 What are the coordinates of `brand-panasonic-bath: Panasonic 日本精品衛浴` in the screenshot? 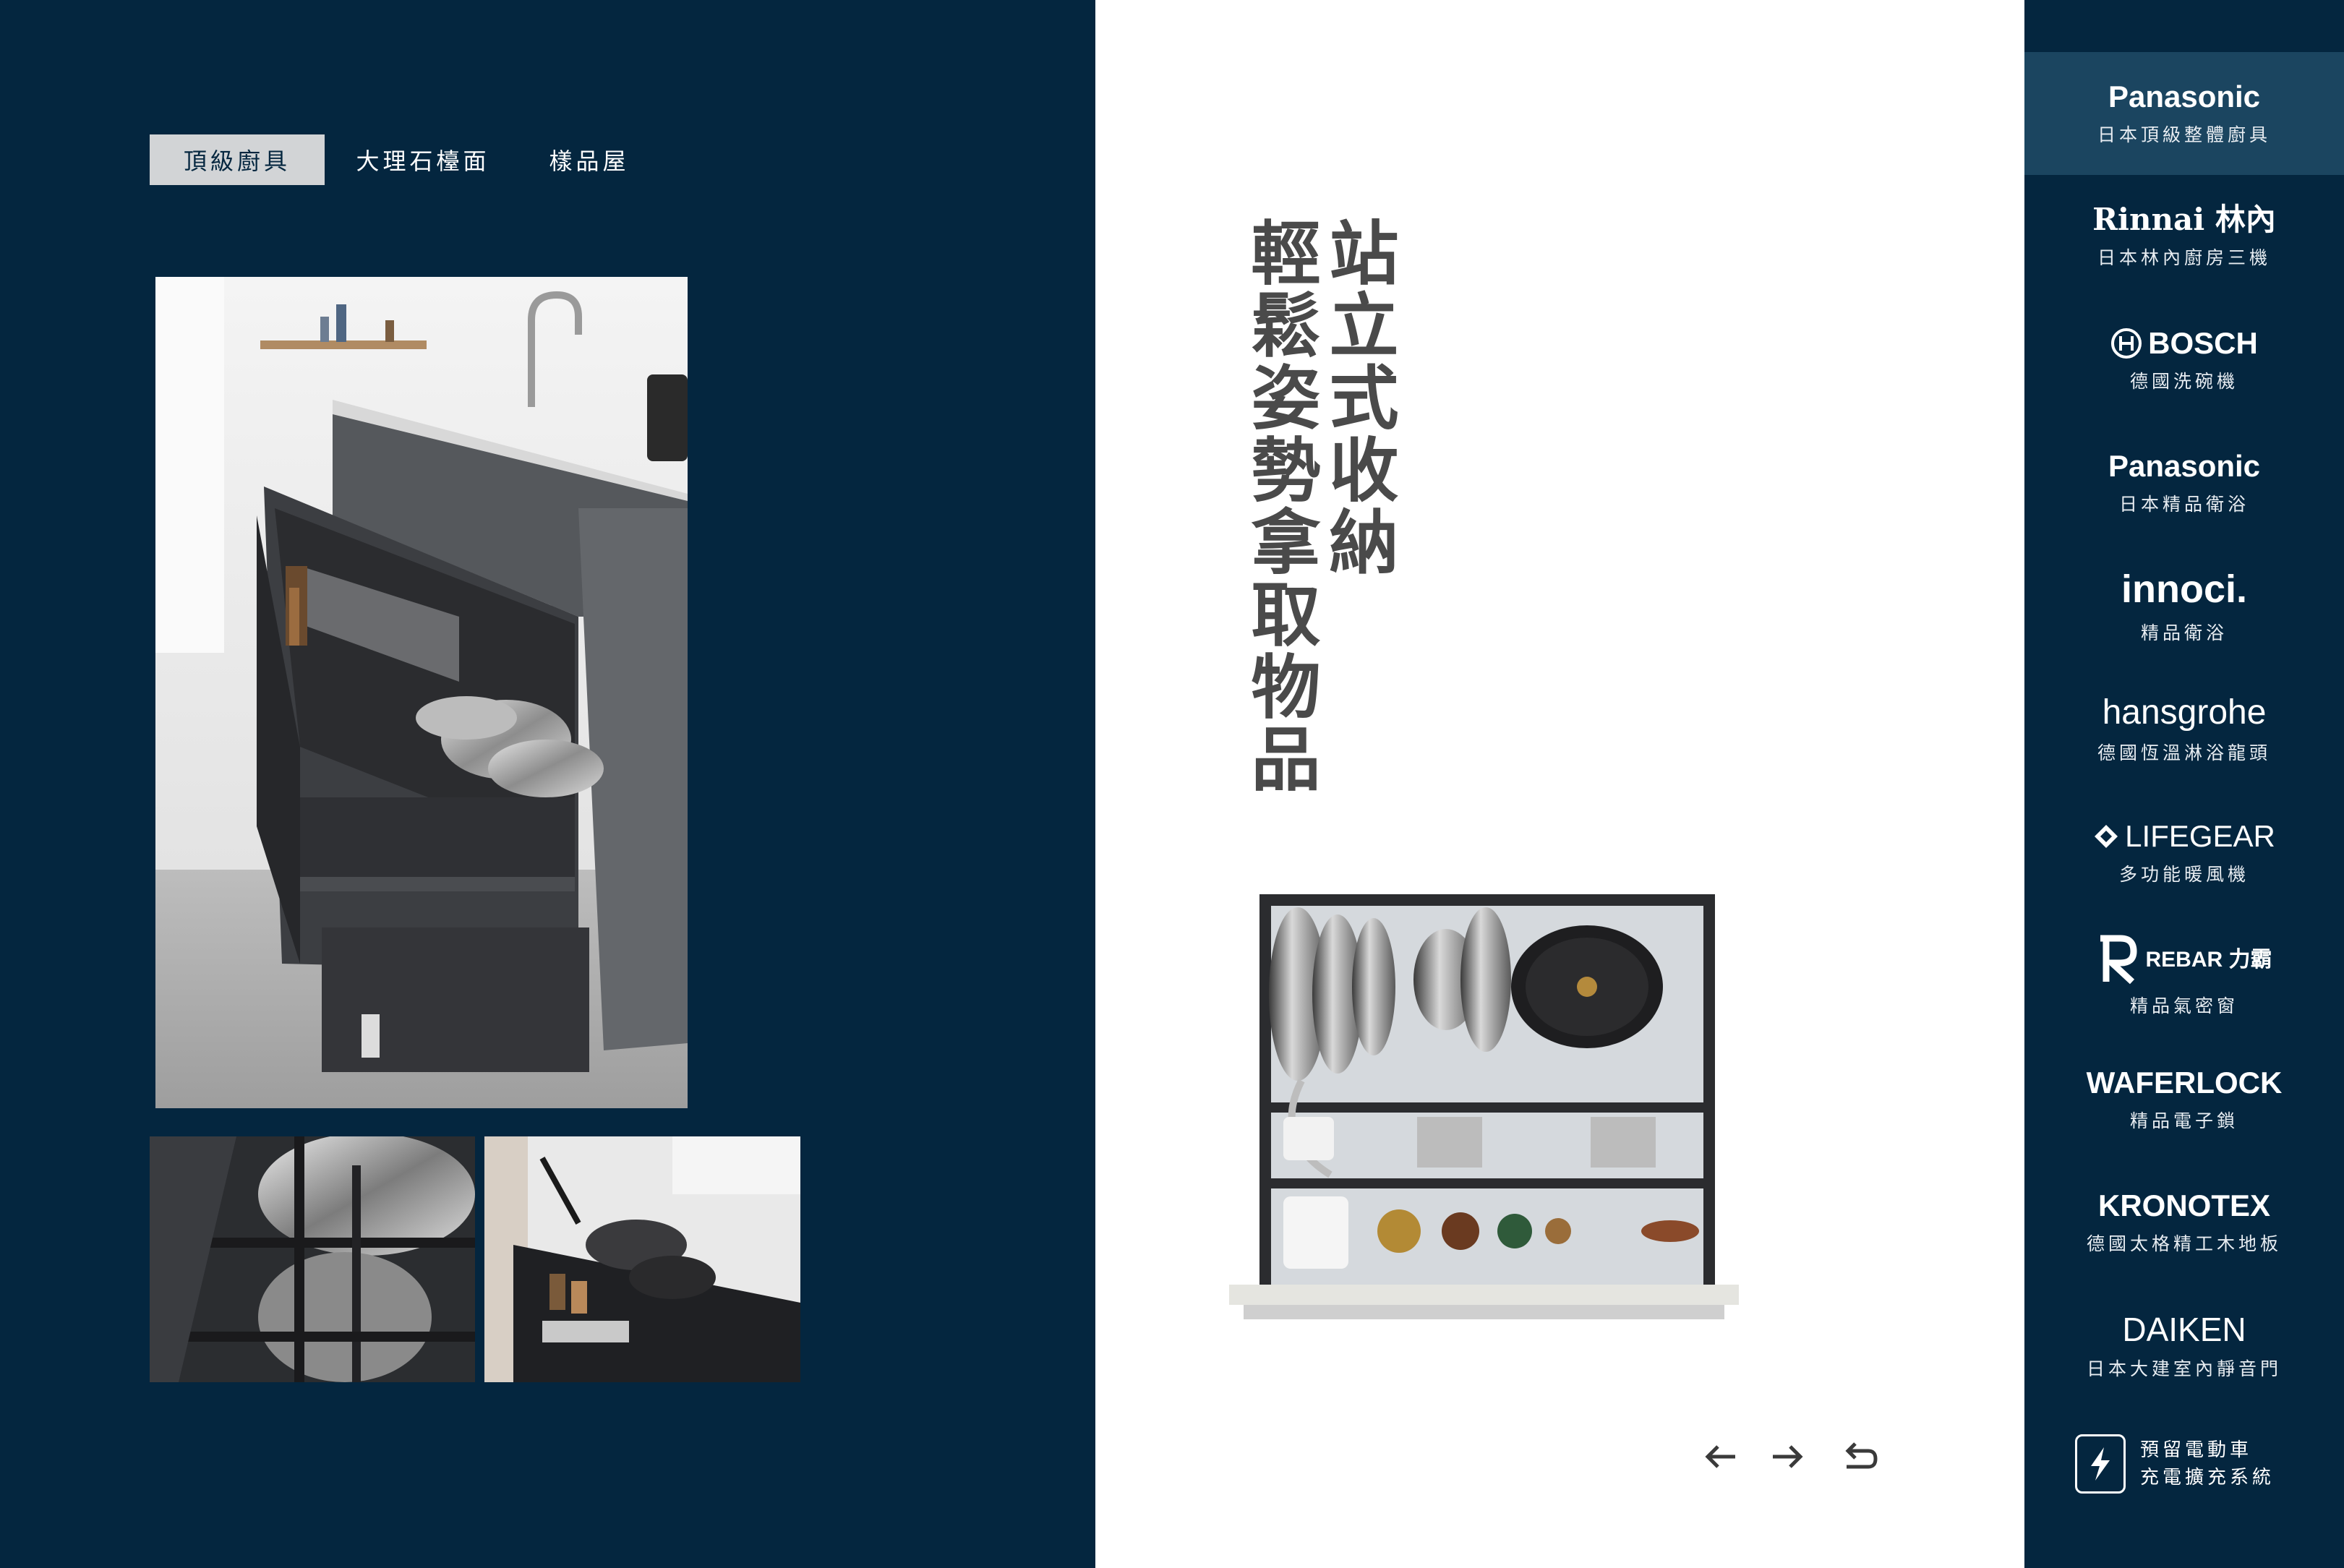 It's located at (2184, 482).